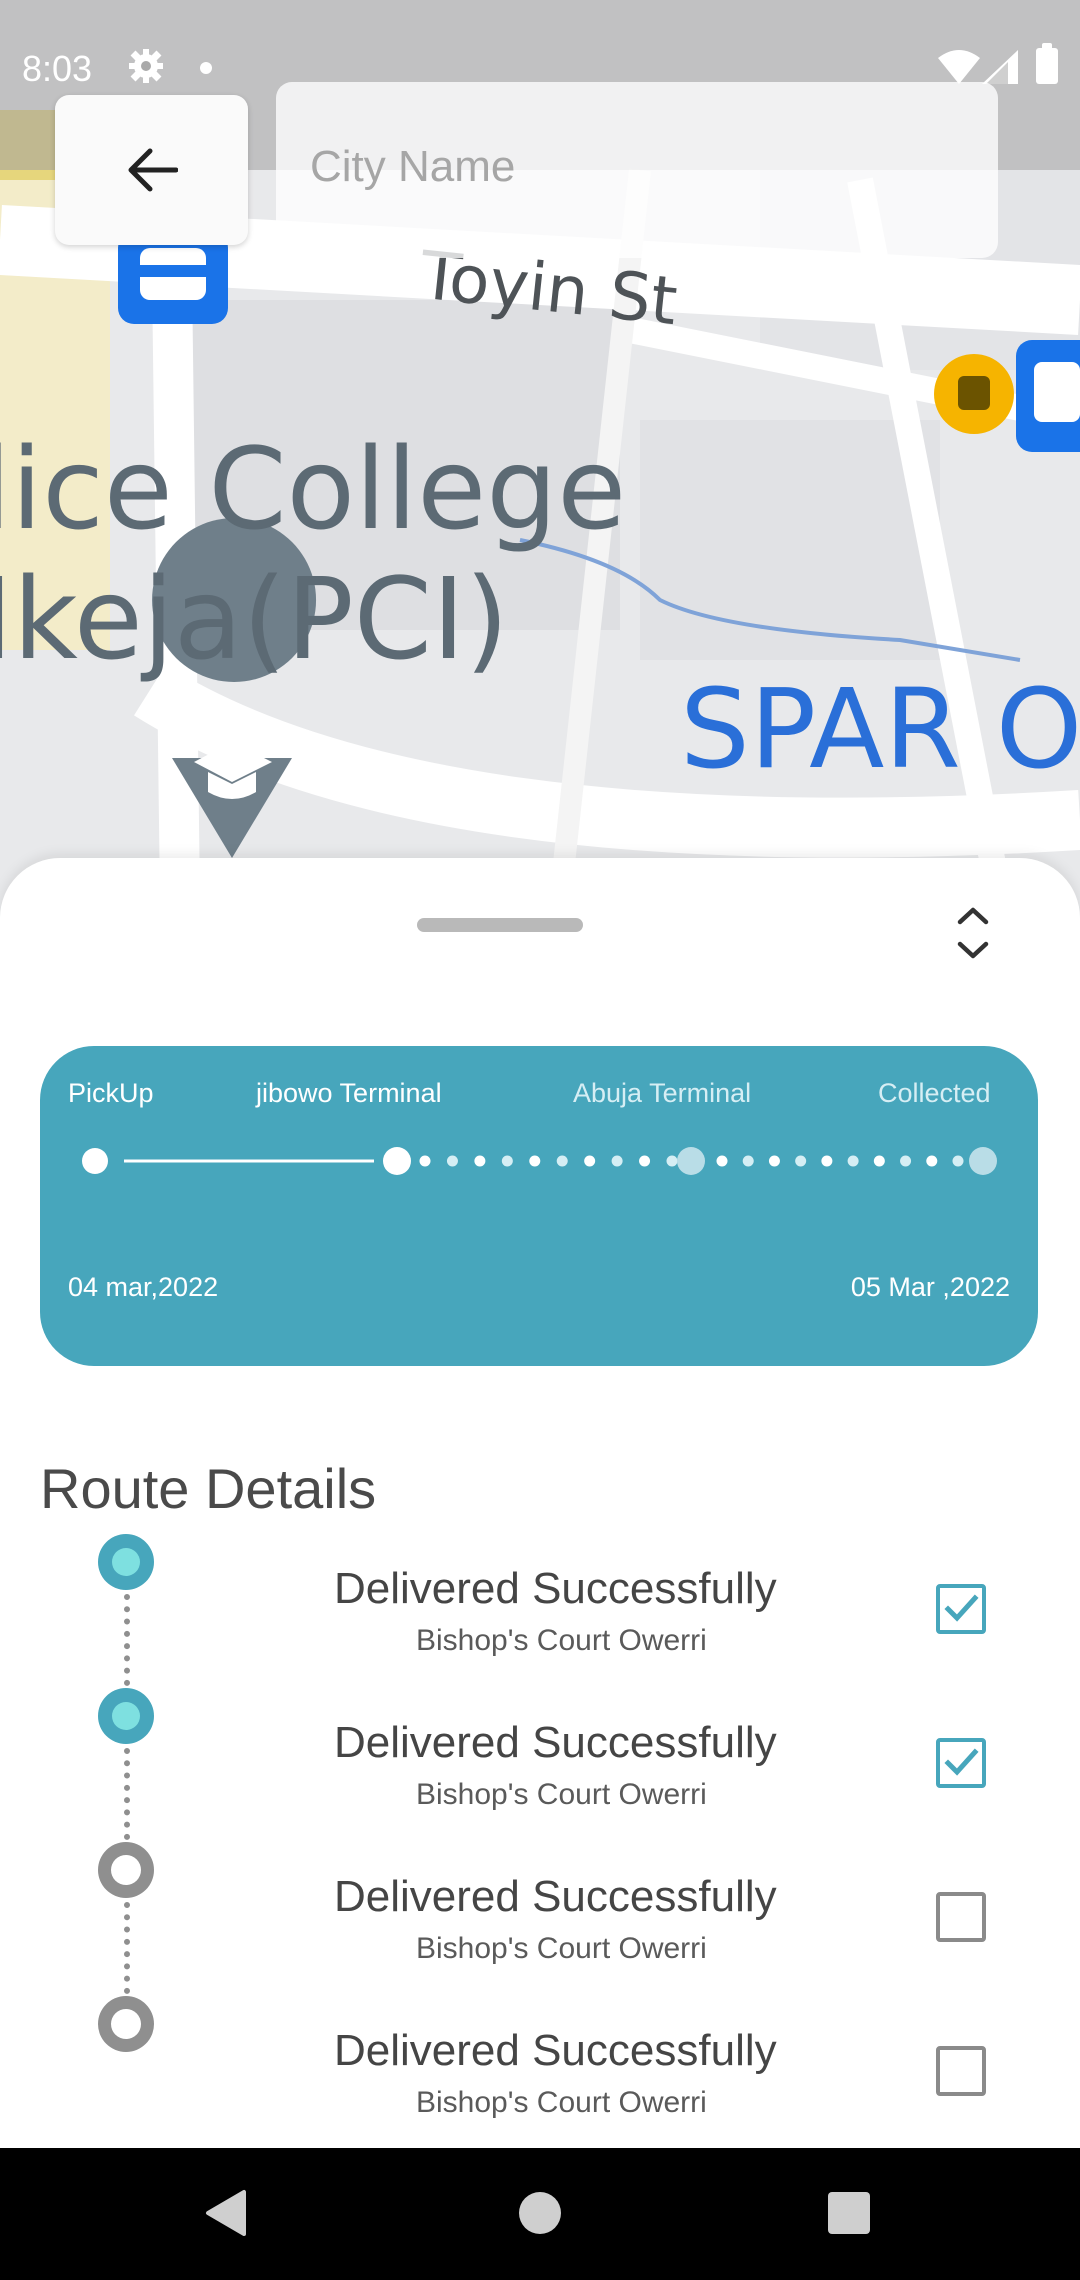 The width and height of the screenshot is (1080, 2280). What do you see at coordinates (111, 1093) in the screenshot?
I see `stage-label-pickup: PickUp` at bounding box center [111, 1093].